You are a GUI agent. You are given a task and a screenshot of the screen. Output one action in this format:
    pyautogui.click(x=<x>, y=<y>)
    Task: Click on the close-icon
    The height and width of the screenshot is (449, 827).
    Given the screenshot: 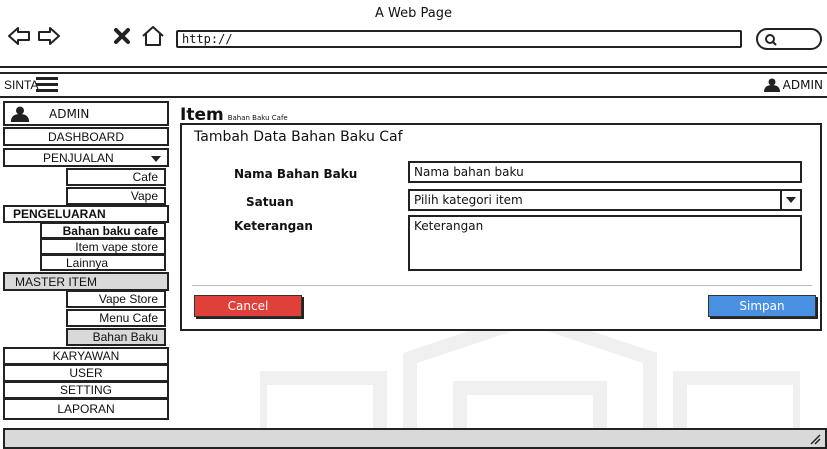 What is the action you would take?
    pyautogui.click(x=123, y=36)
    